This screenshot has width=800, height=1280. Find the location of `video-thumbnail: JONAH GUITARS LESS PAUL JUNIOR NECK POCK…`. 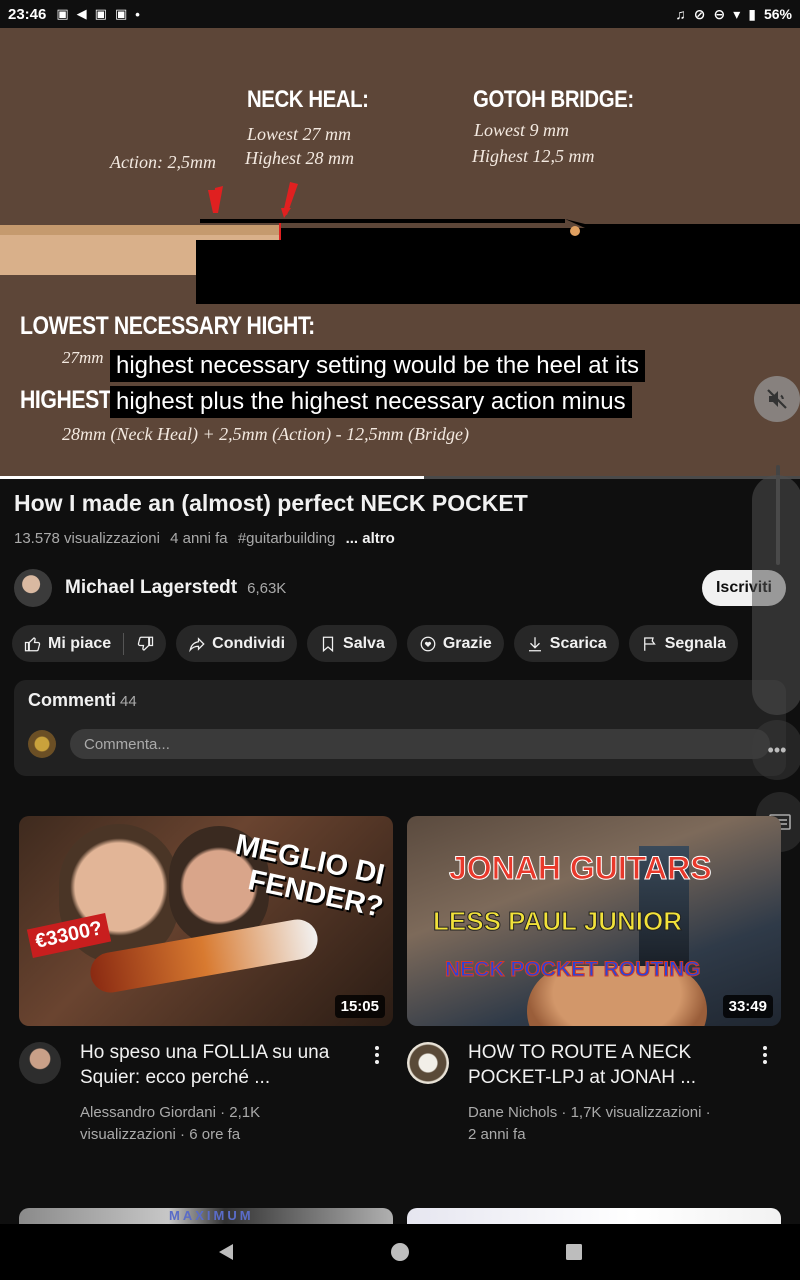

video-thumbnail: JONAH GUITARS LESS PAUL JUNIOR NECK POCK… is located at coordinates (594, 921).